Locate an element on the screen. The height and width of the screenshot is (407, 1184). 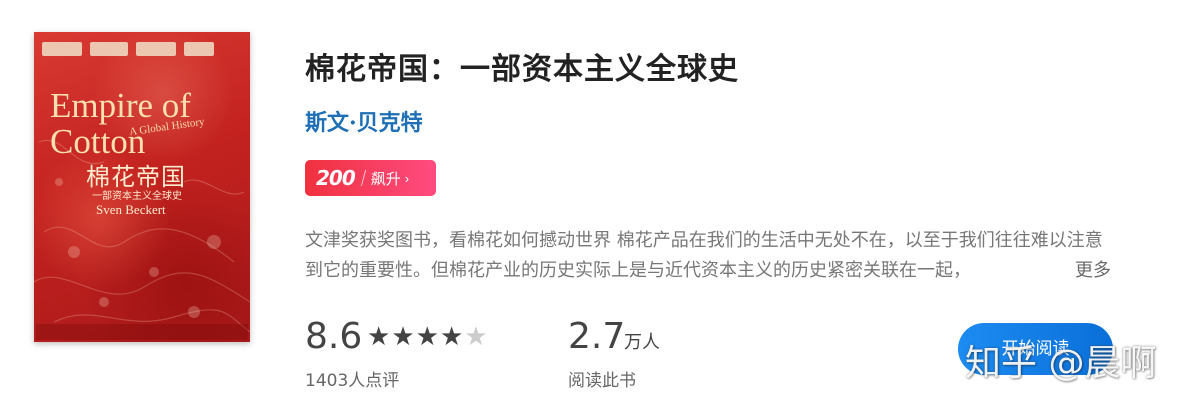
badge-number: 200 is located at coordinates (336, 178).